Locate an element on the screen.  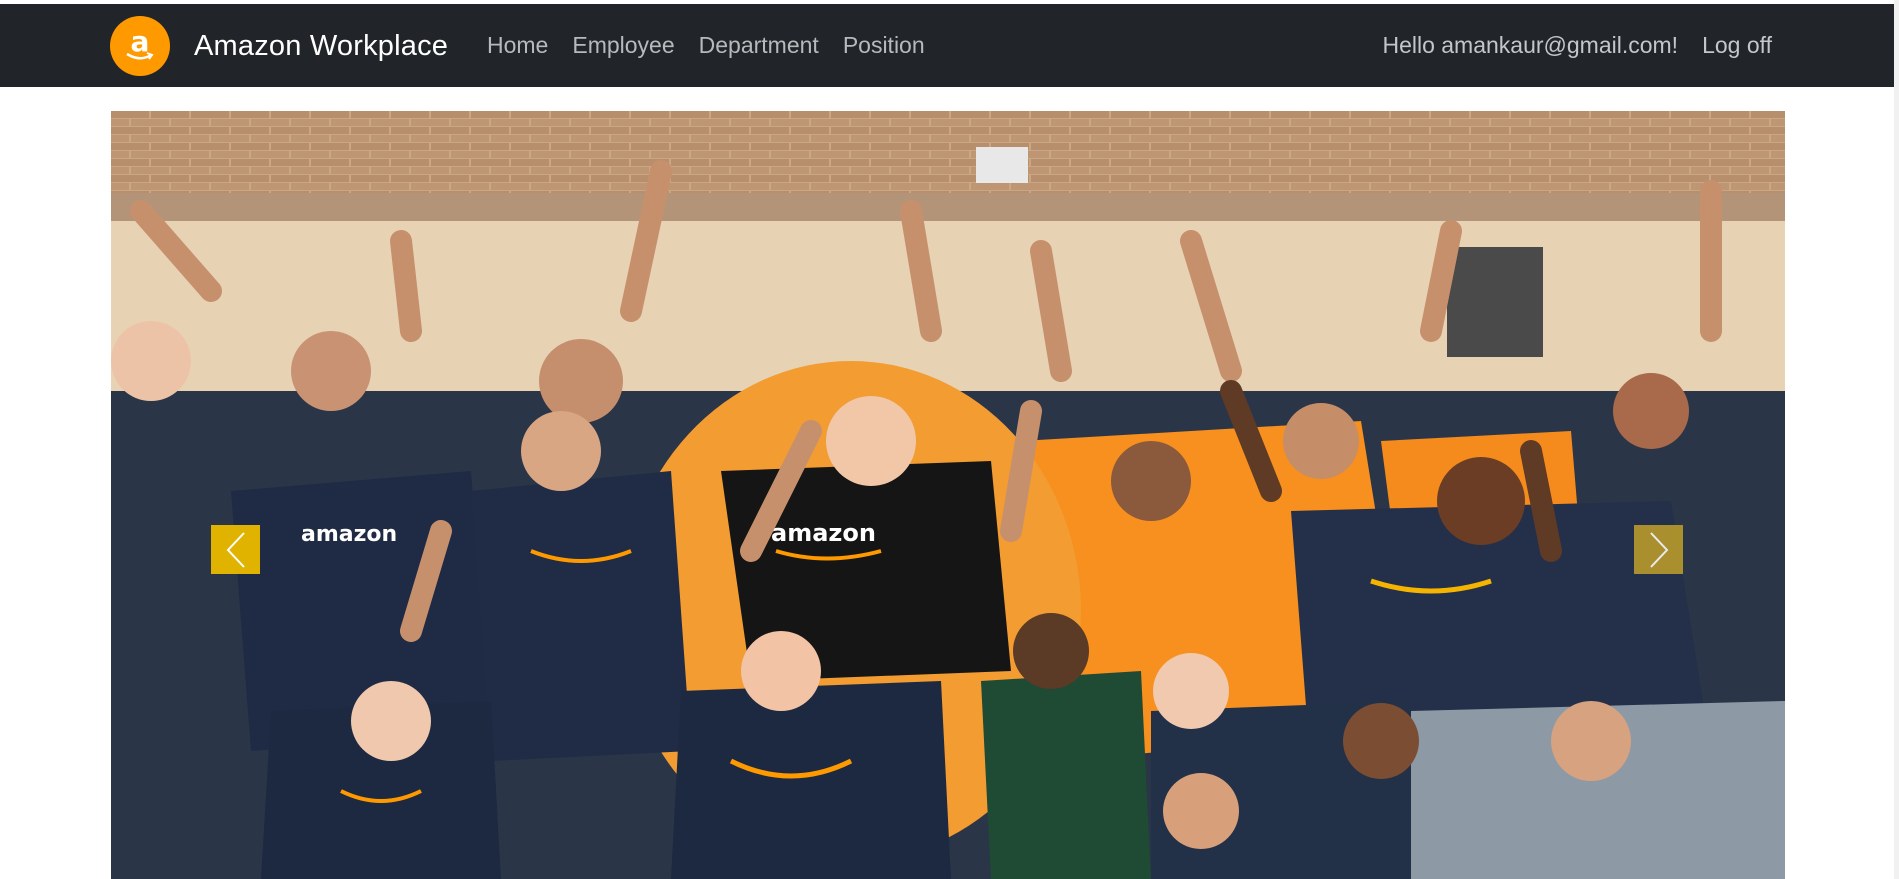
brand-link: a Amazon Workplace is located at coordinates (279, 46).